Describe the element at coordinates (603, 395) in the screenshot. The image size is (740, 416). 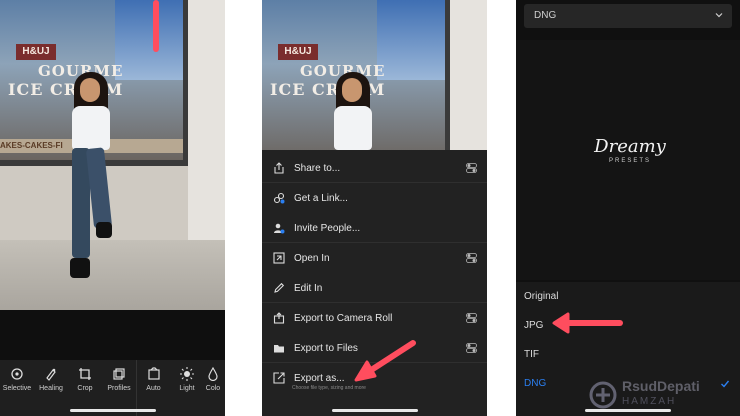
I see `watermark-logo-icon` at that location.